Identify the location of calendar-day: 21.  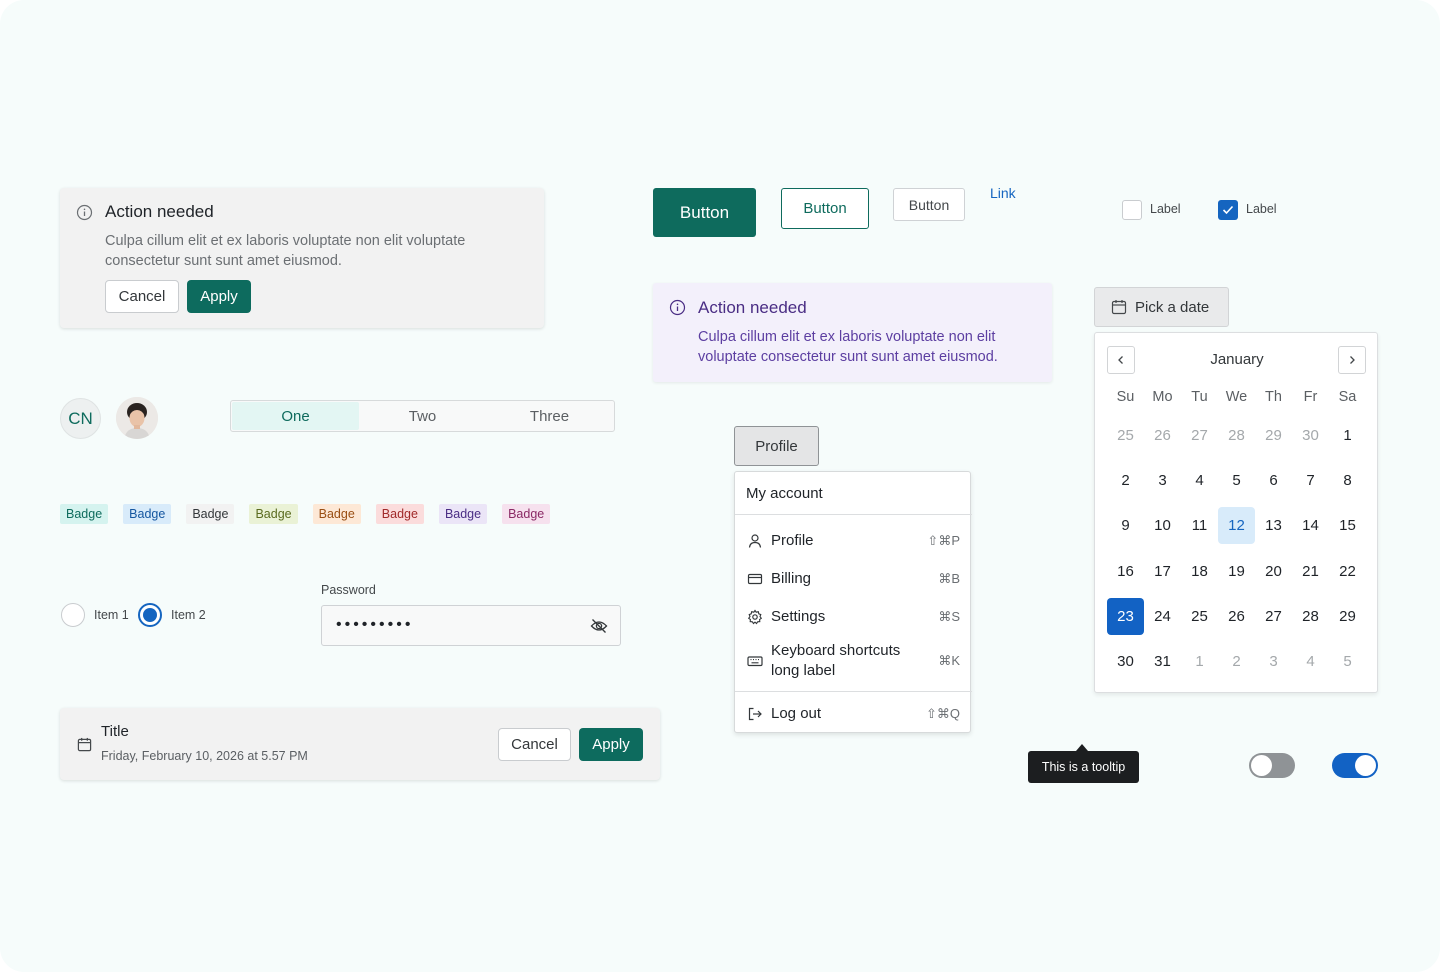
(1310, 571).